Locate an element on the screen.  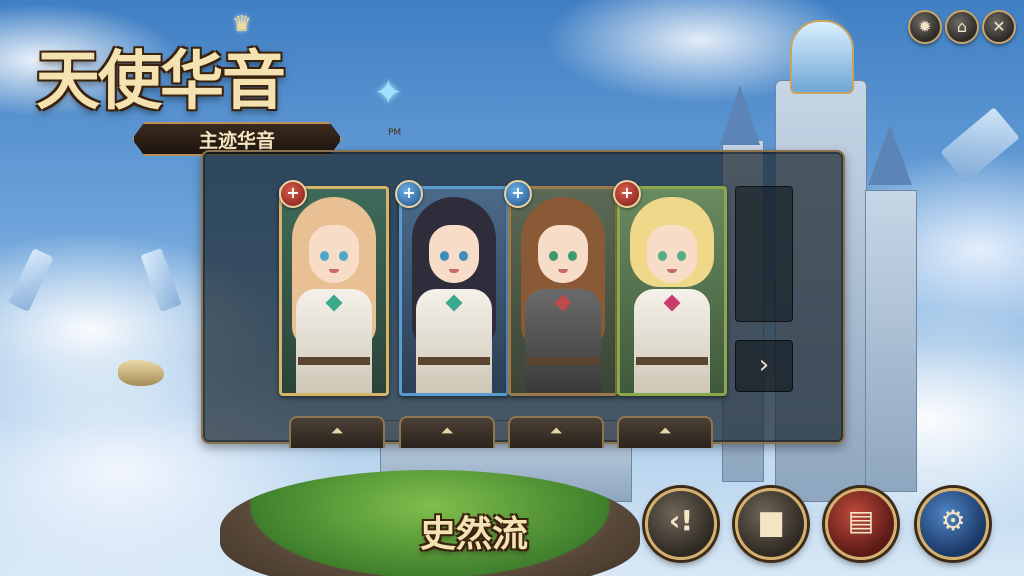
anvil-icon: ▆ is located at coordinates (771, 520).